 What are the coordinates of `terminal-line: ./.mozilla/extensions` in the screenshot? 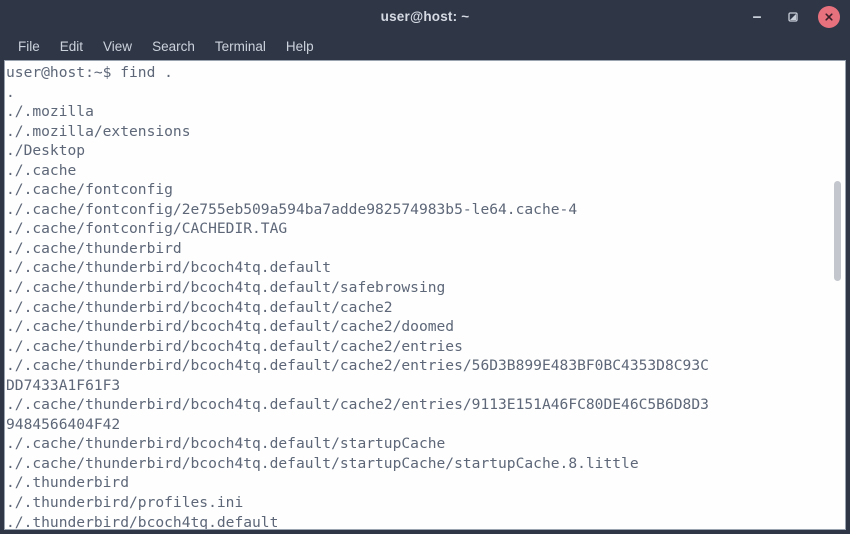 It's located at (98, 131).